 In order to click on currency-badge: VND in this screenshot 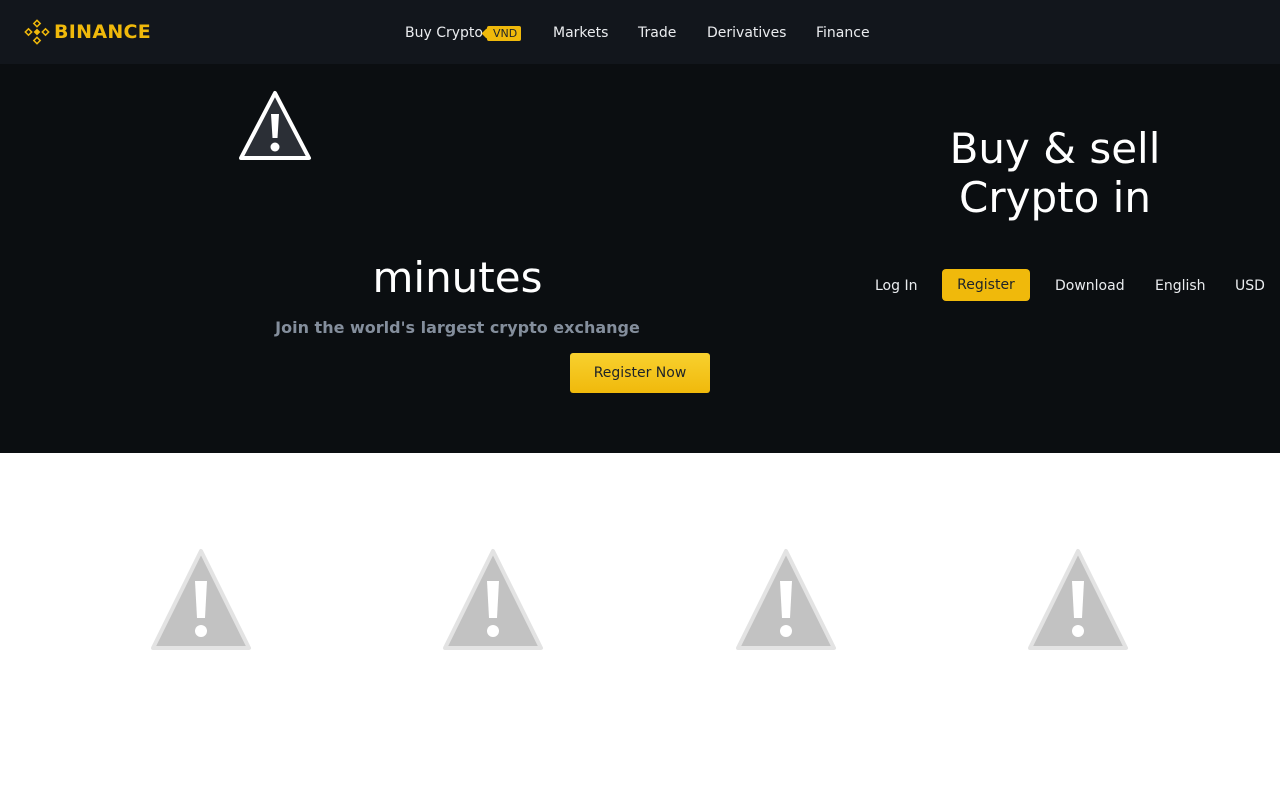, I will do `click(504, 33)`.